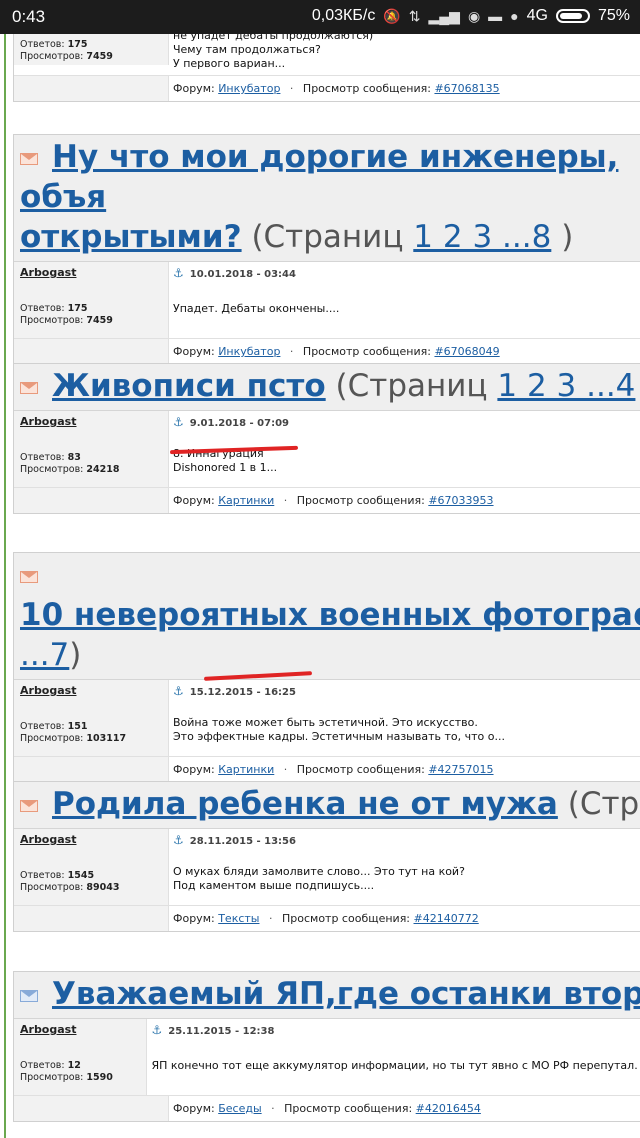  I want to click on status-bar: 0:43 0,03КБ/с 🔕 ⇅ ▂▄▆ ◉ ▬ ● 4G 75%, so click(320, 17).